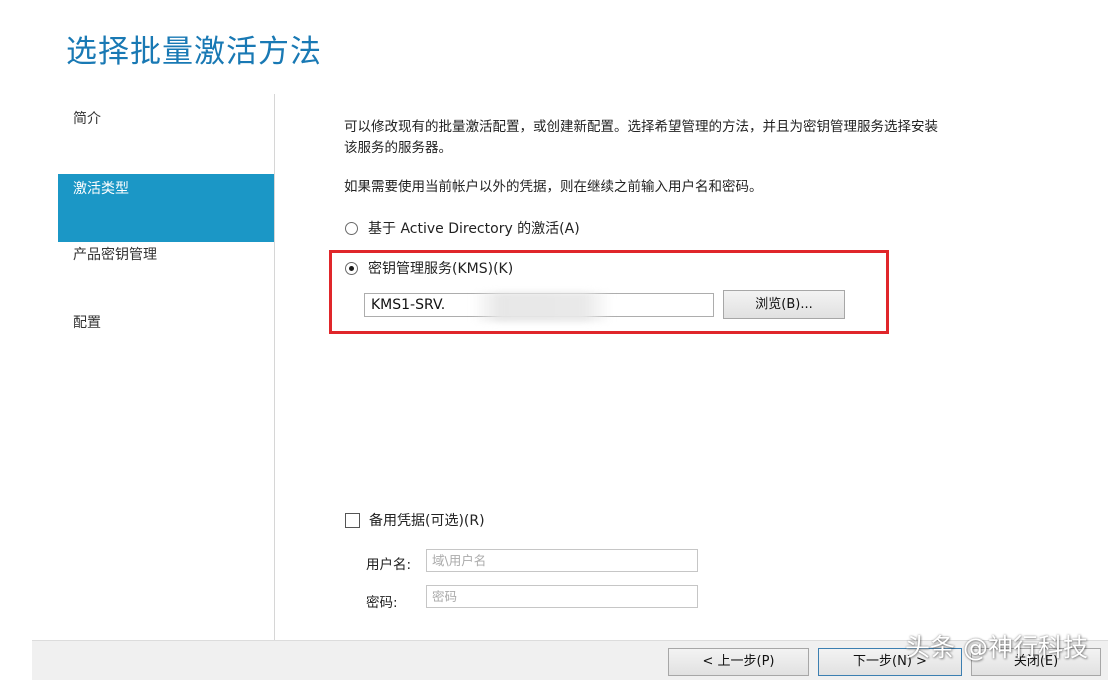 The height and width of the screenshot is (680, 1108). I want to click on sidebar-item-intro: 简介, so click(166, 138).